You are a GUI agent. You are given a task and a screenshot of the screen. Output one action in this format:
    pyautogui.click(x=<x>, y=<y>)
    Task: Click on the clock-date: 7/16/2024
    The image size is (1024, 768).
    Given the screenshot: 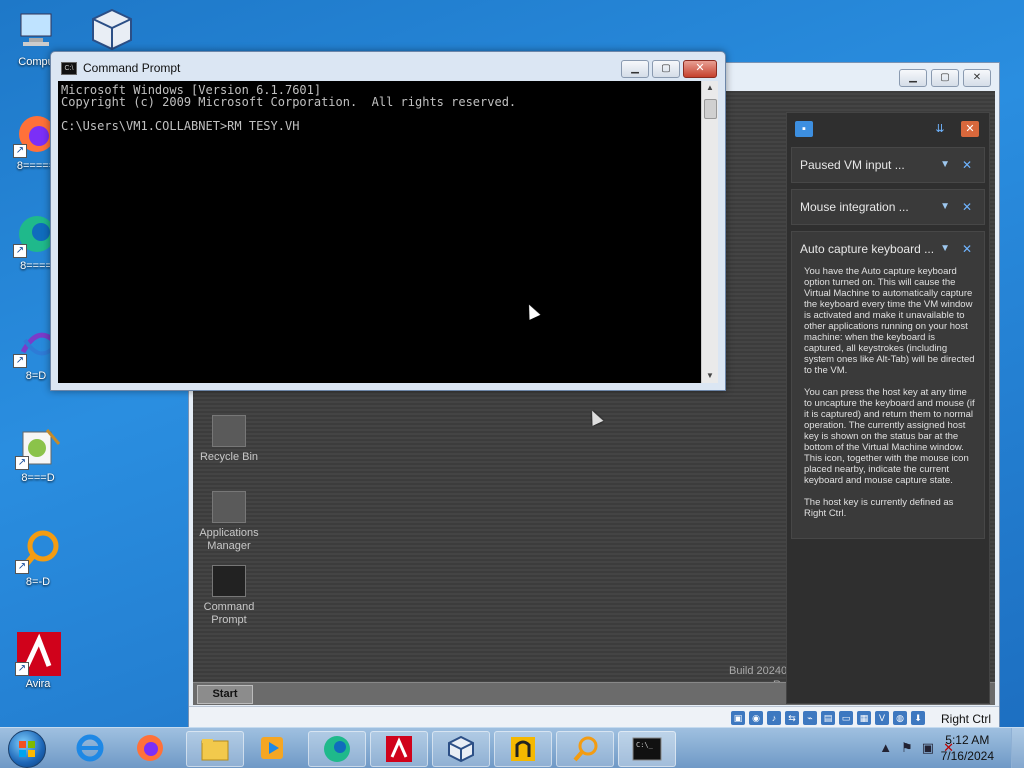 What is the action you would take?
    pyautogui.click(x=967, y=756)
    